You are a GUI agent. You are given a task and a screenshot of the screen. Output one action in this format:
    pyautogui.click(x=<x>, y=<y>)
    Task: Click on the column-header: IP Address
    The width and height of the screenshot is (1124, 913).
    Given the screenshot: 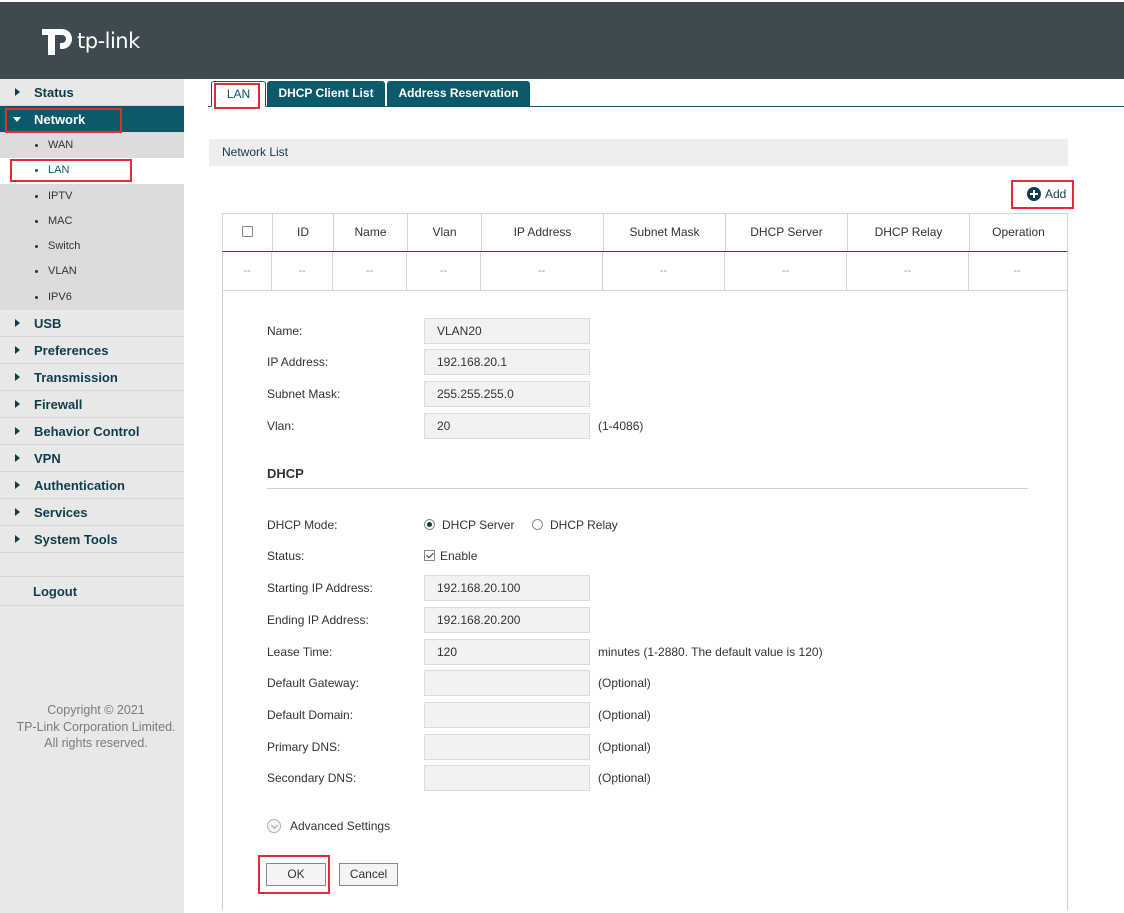 What is the action you would take?
    pyautogui.click(x=543, y=232)
    